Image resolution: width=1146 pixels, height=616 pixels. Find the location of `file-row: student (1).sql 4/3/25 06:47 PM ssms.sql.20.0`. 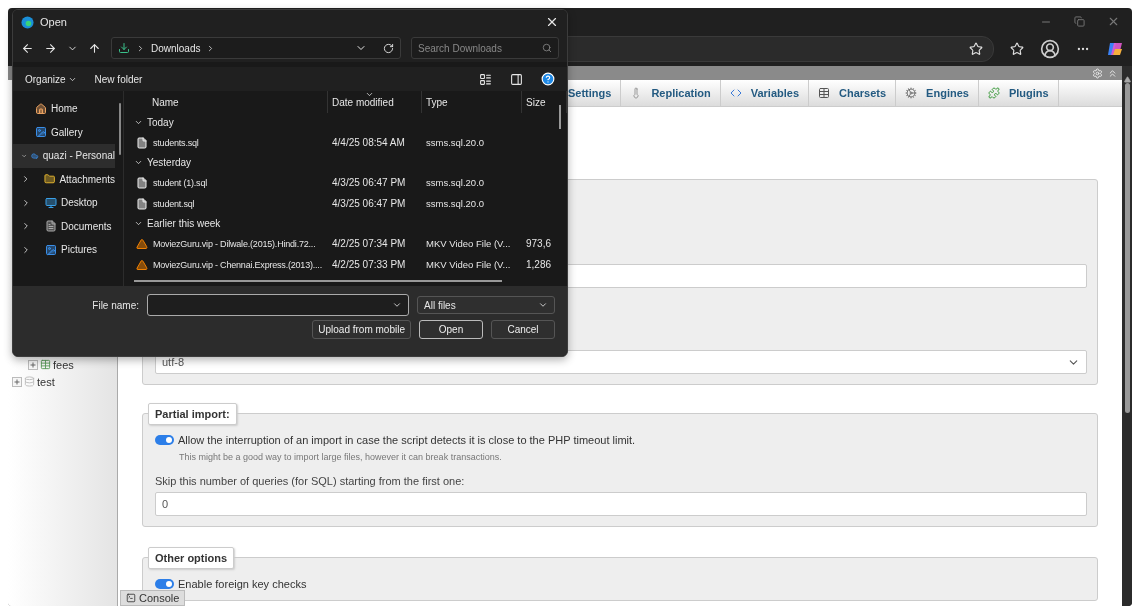

file-row: student (1).sql 4/3/25 06:47 PM ssms.sql.20.0 is located at coordinates (350, 182).